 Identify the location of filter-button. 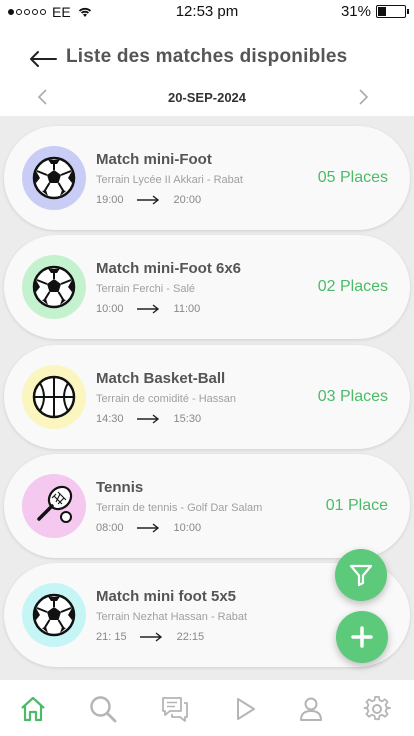
(361, 575).